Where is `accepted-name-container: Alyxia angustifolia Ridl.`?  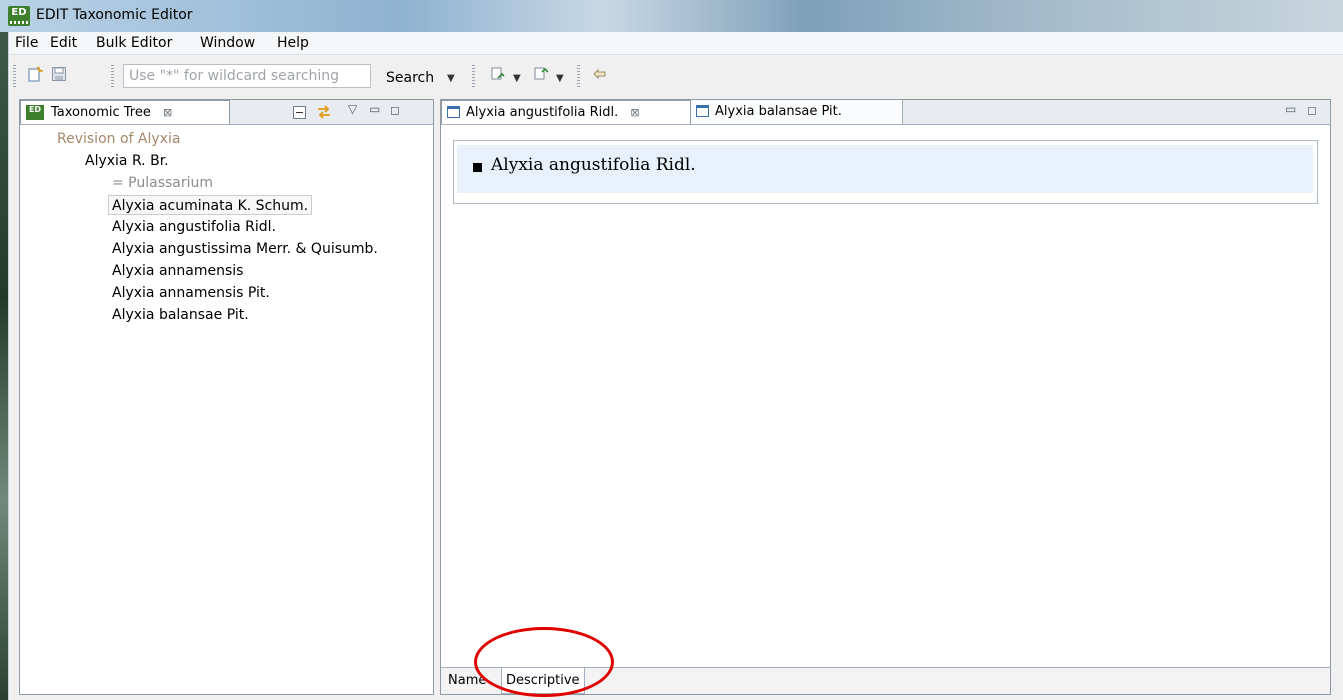
accepted-name-container: Alyxia angustifolia Ridl. is located at coordinates (885, 172).